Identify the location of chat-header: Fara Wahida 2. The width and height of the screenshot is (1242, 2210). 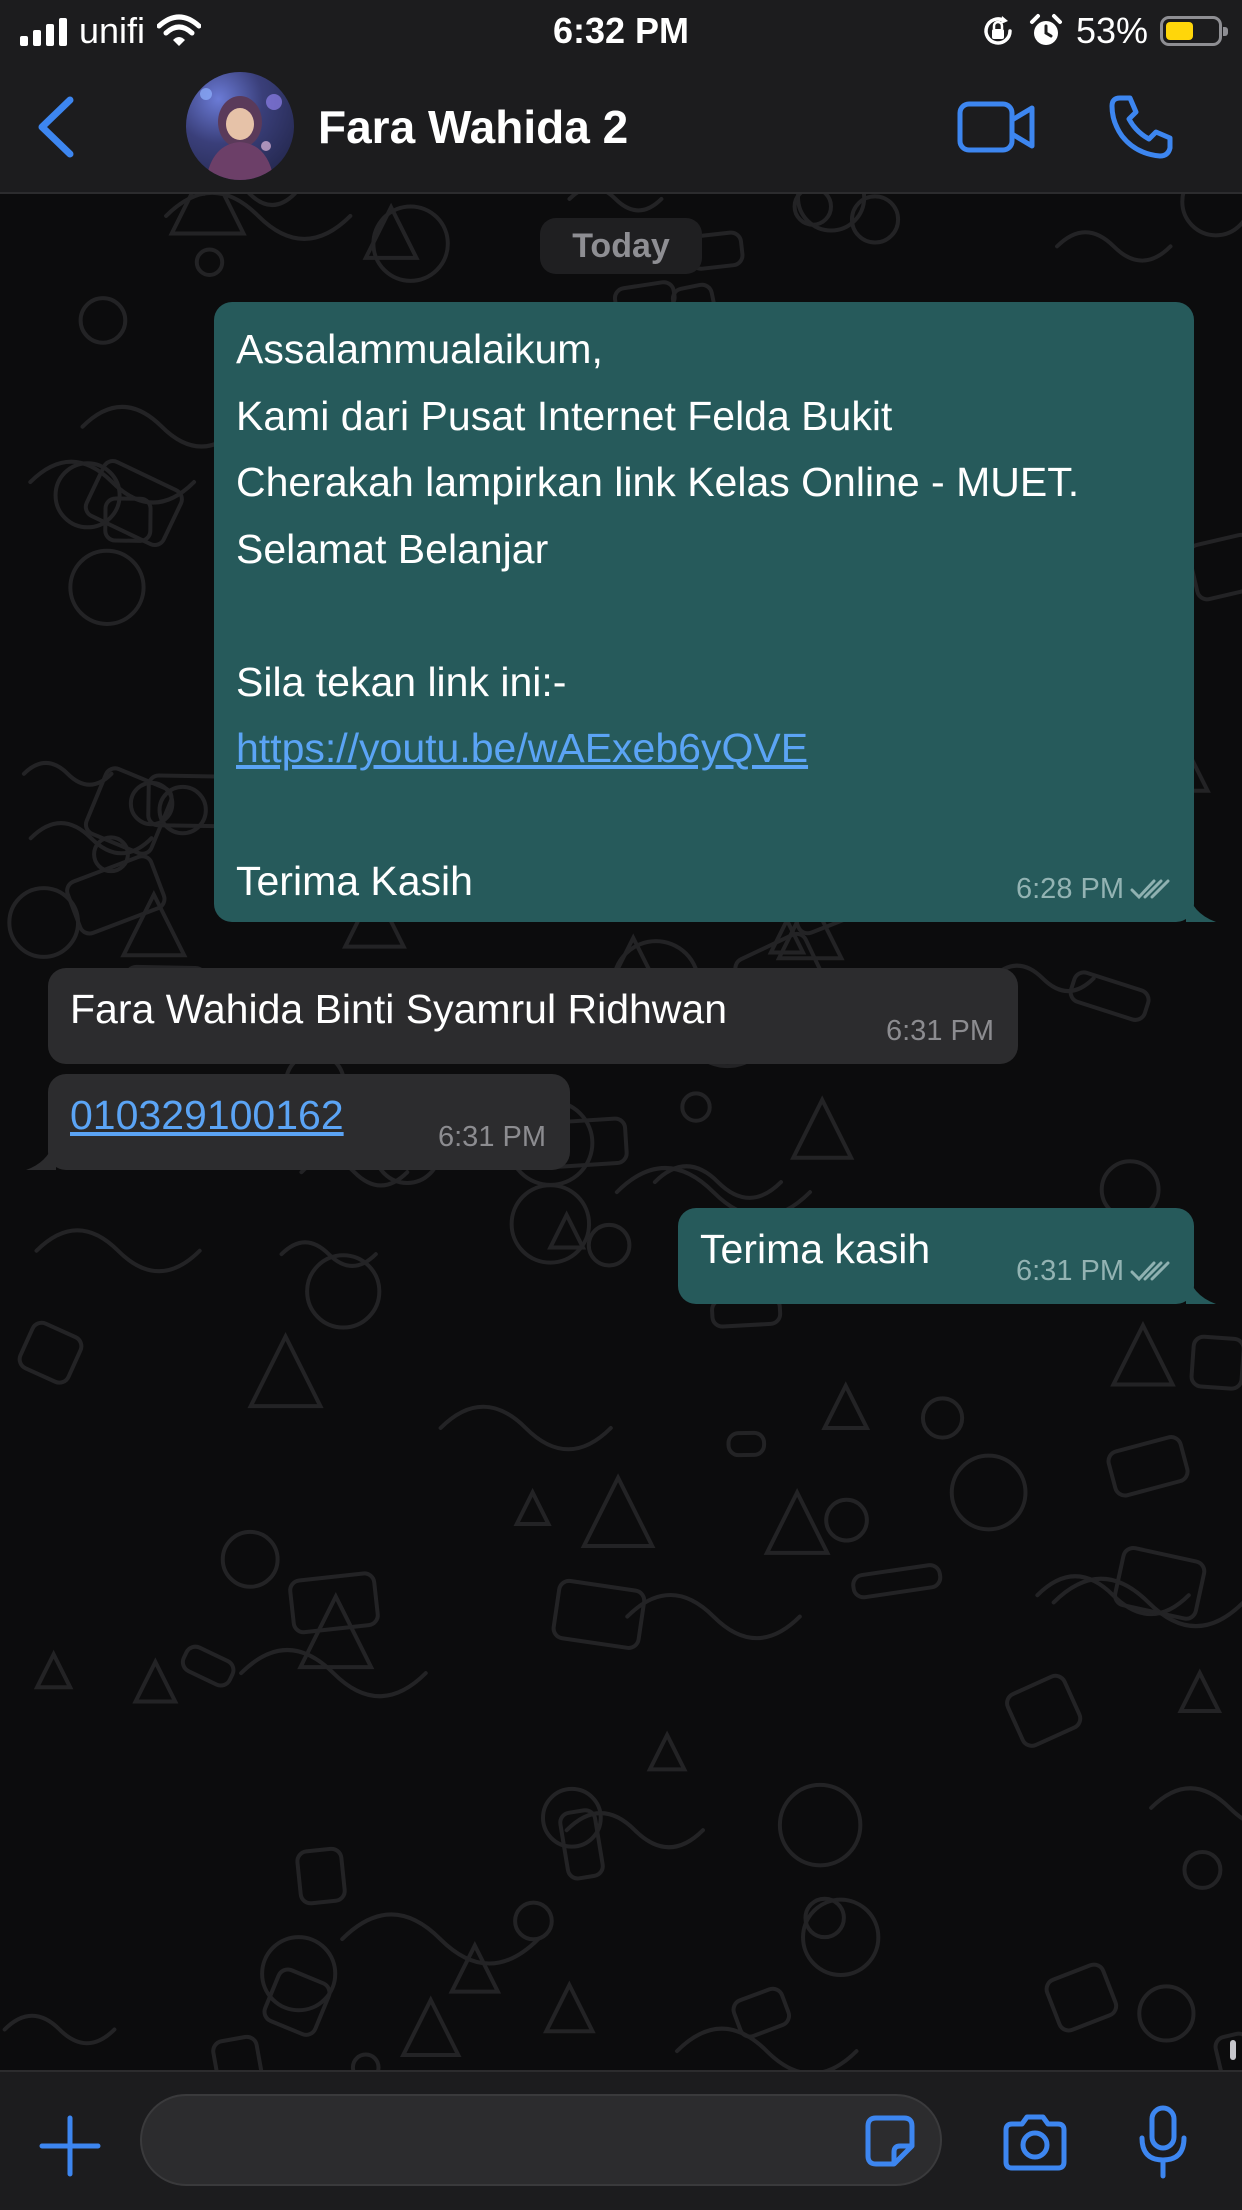
(621, 128).